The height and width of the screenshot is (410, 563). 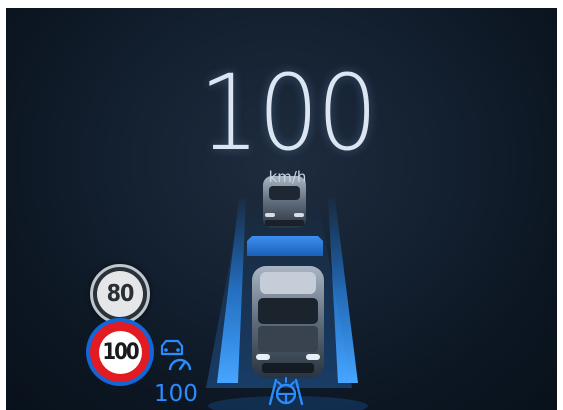 I want to click on speedometer-value: 100, so click(x=288, y=113).